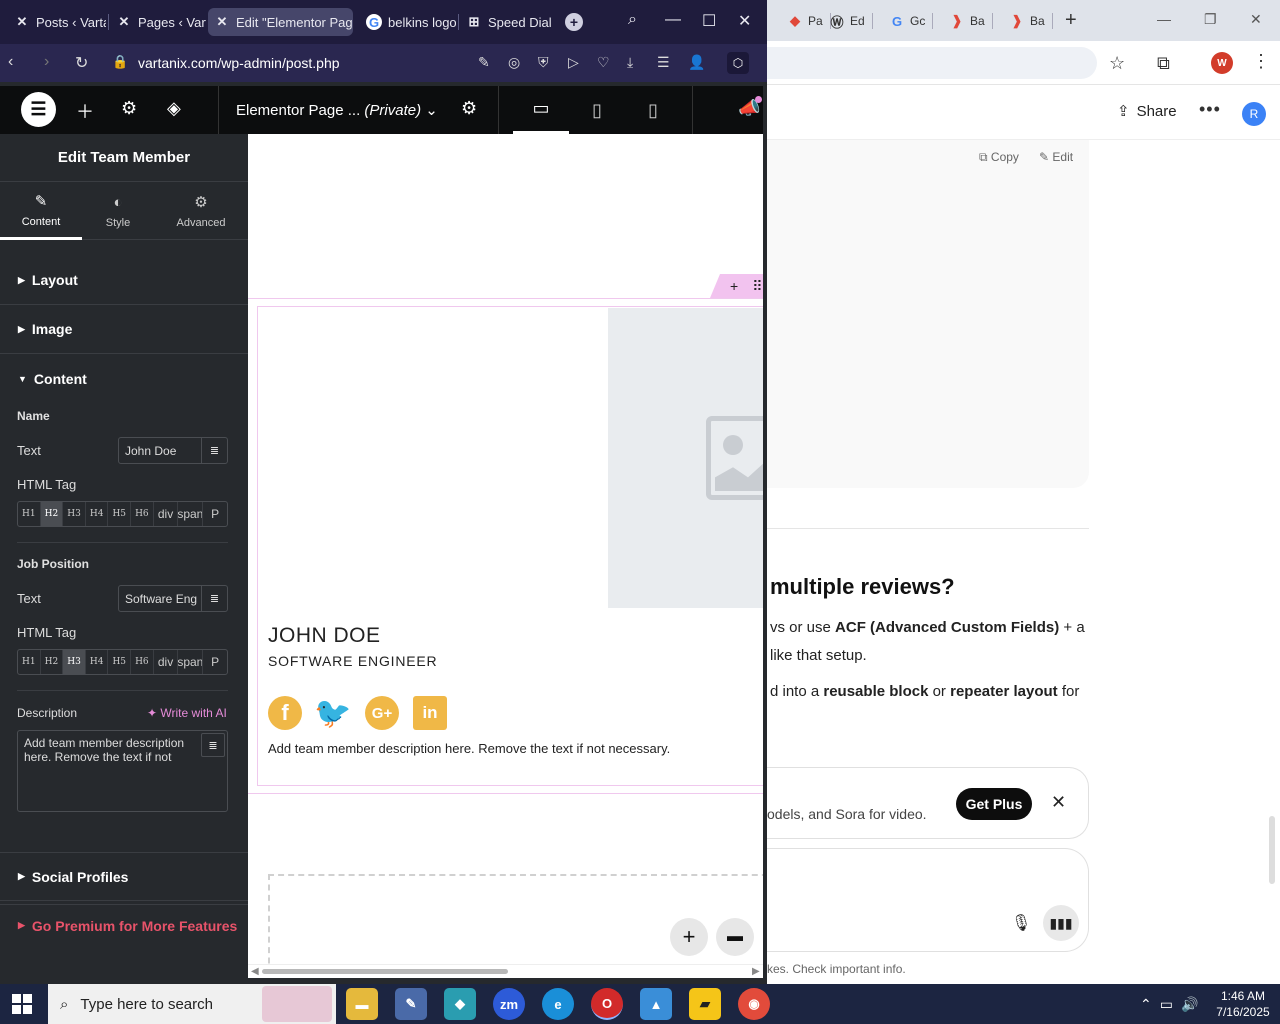 The height and width of the screenshot is (1024, 1280). Describe the element at coordinates (10, 62) in the screenshot. I see `back-icon: ‹` at that location.